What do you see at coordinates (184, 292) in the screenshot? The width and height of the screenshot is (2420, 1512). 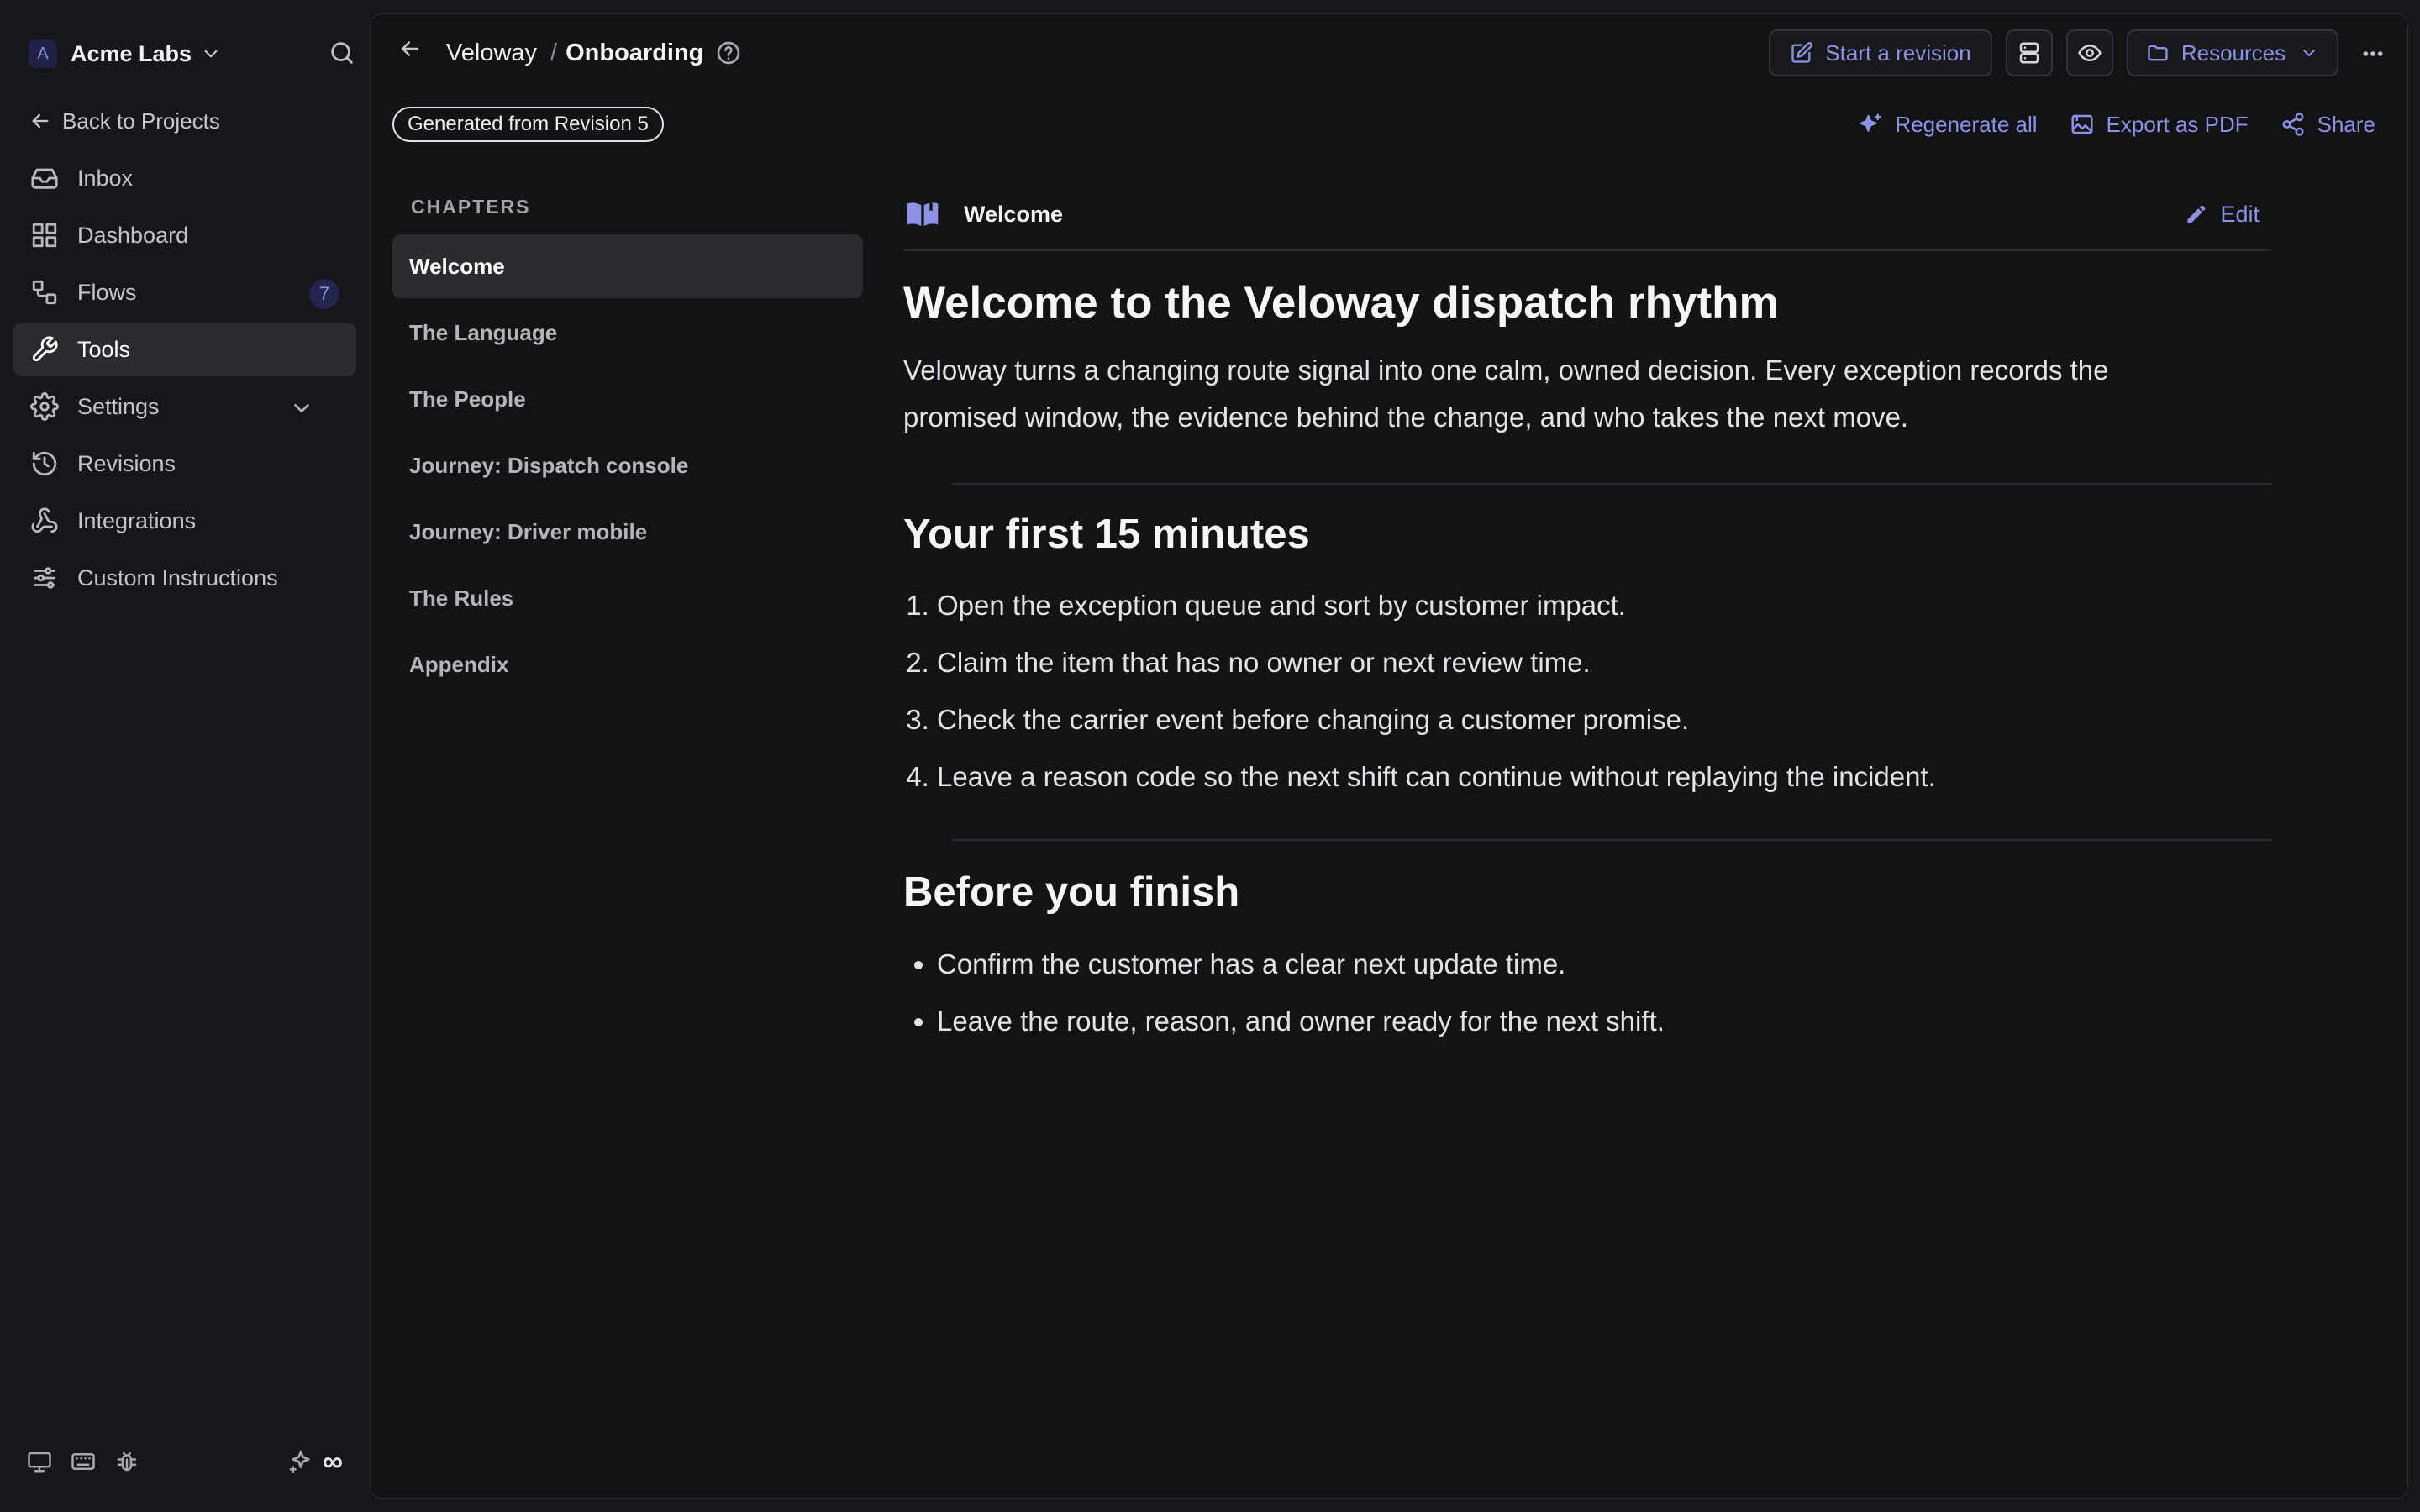 I see `sidebar-item-flows: Flows 7` at bounding box center [184, 292].